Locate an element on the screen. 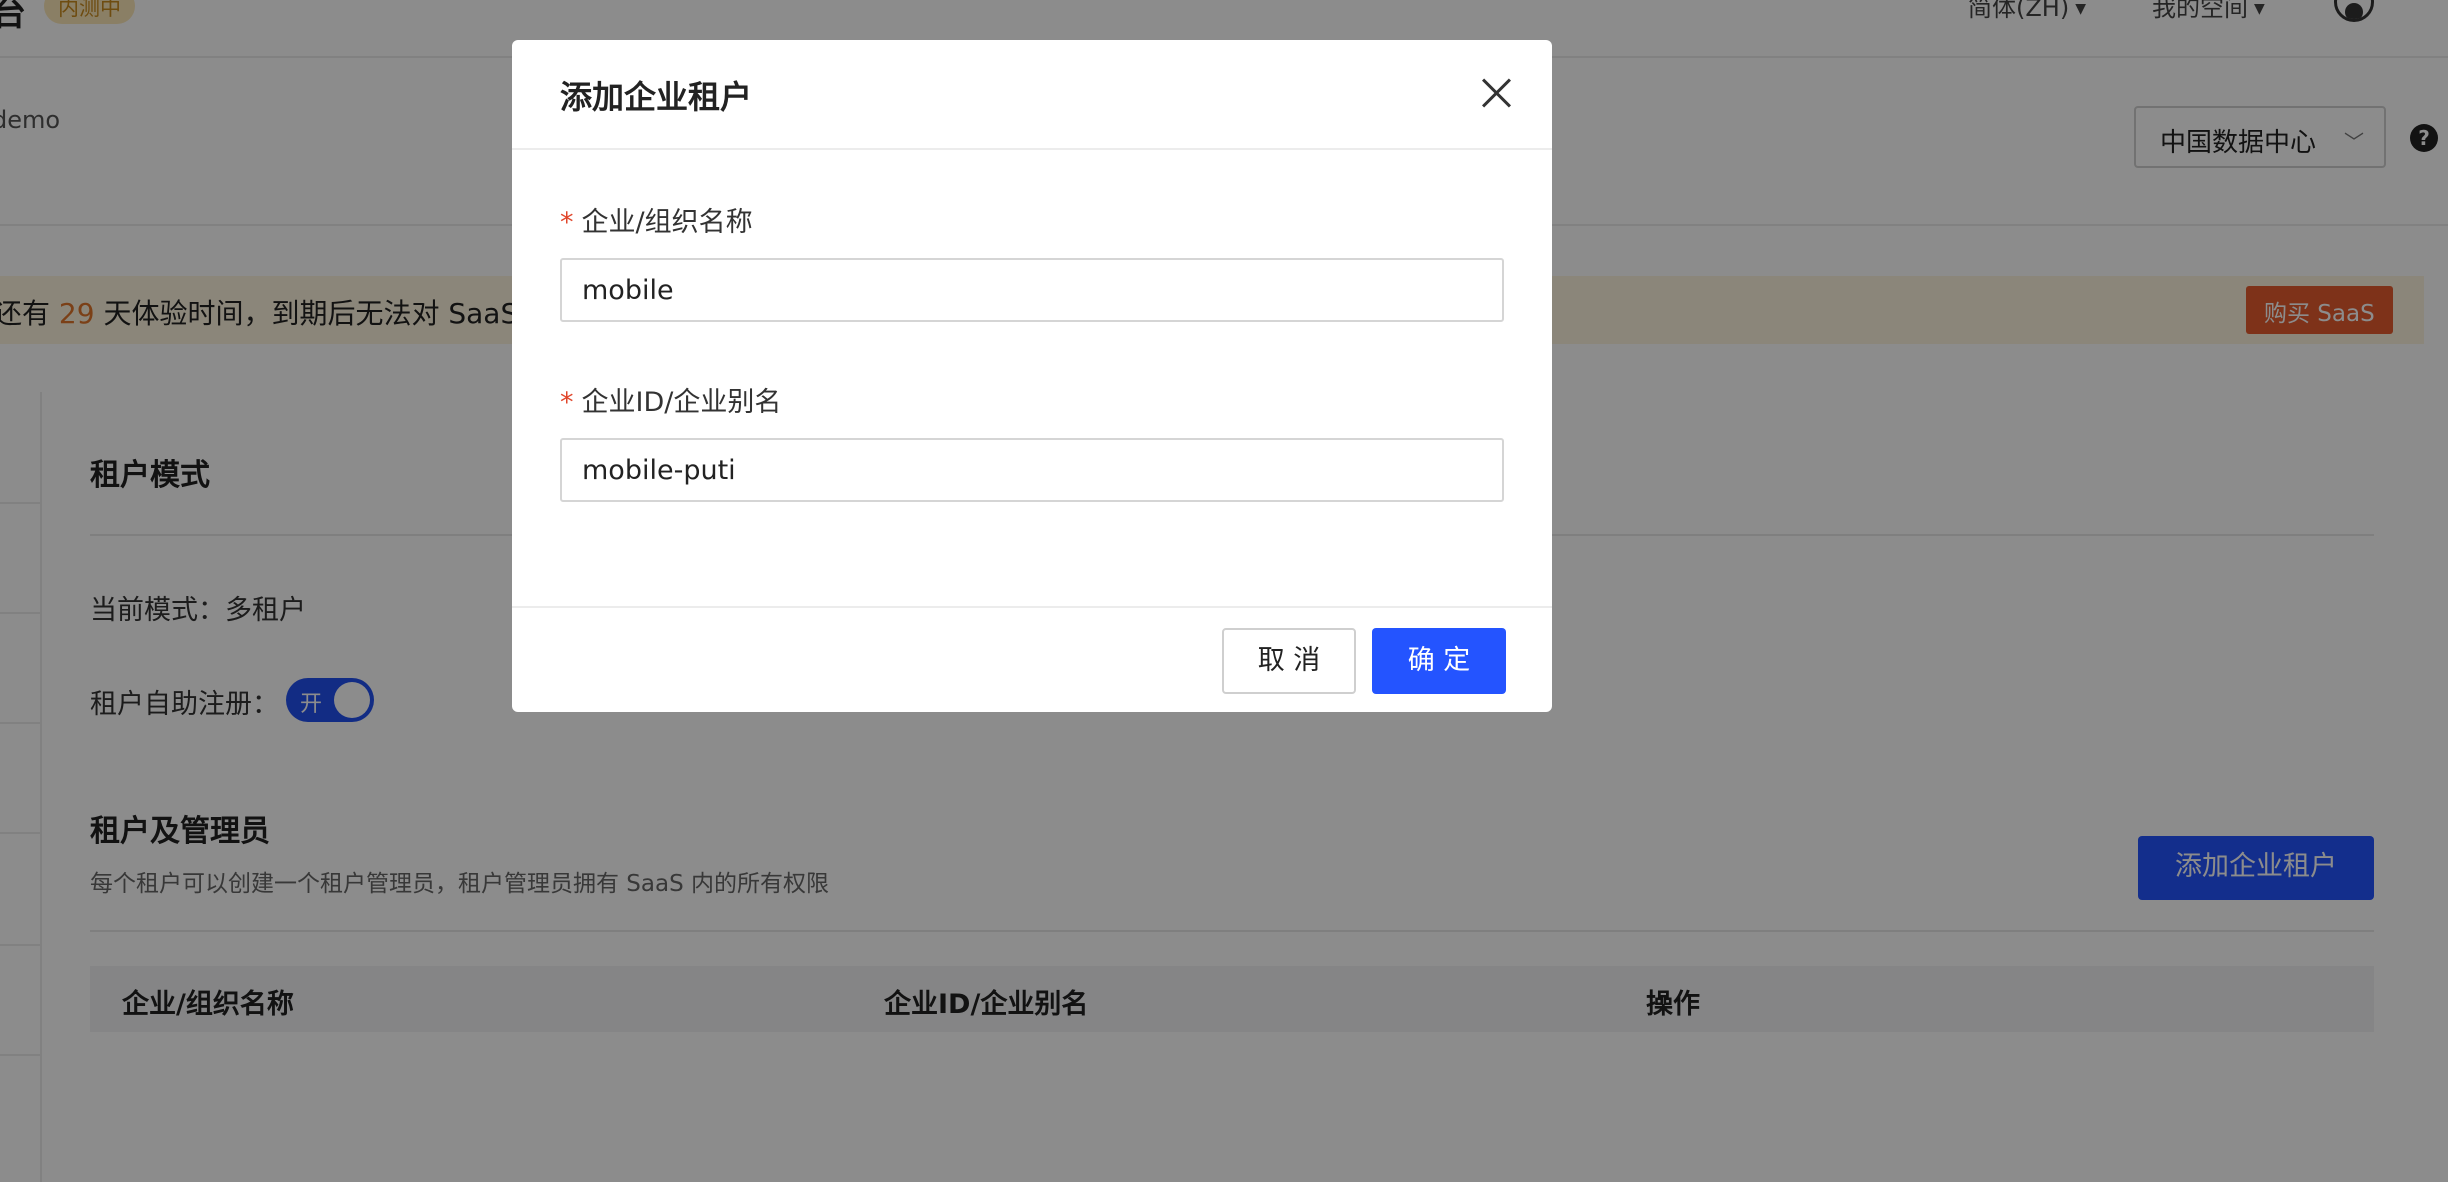  org-name-label-text: 企业/组织名称 is located at coordinates (667, 222).